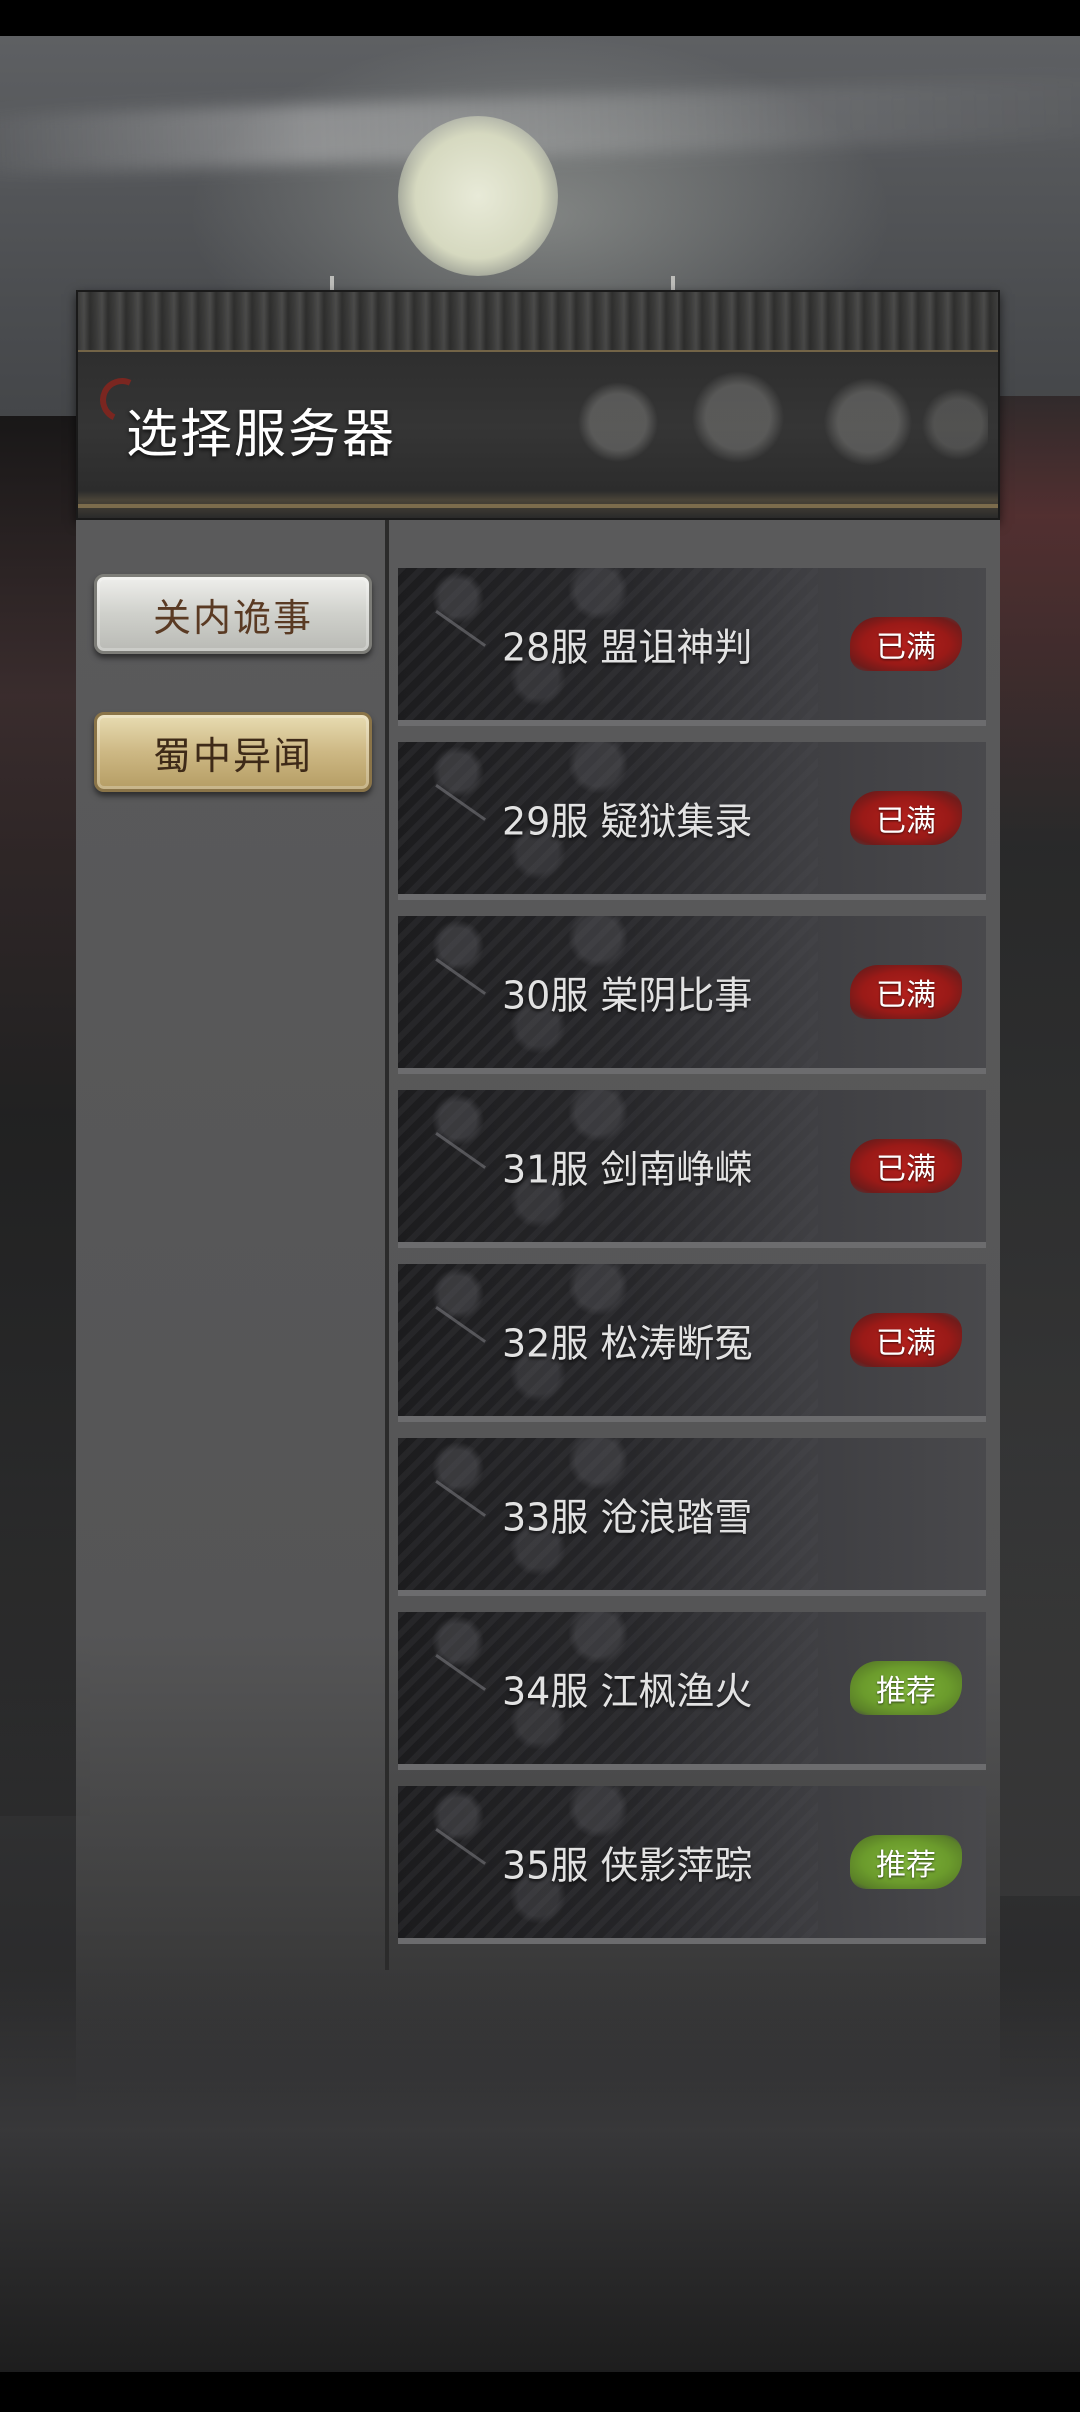 The height and width of the screenshot is (2412, 1080). What do you see at coordinates (538, 405) in the screenshot?
I see `panel-header: 选择服务器` at bounding box center [538, 405].